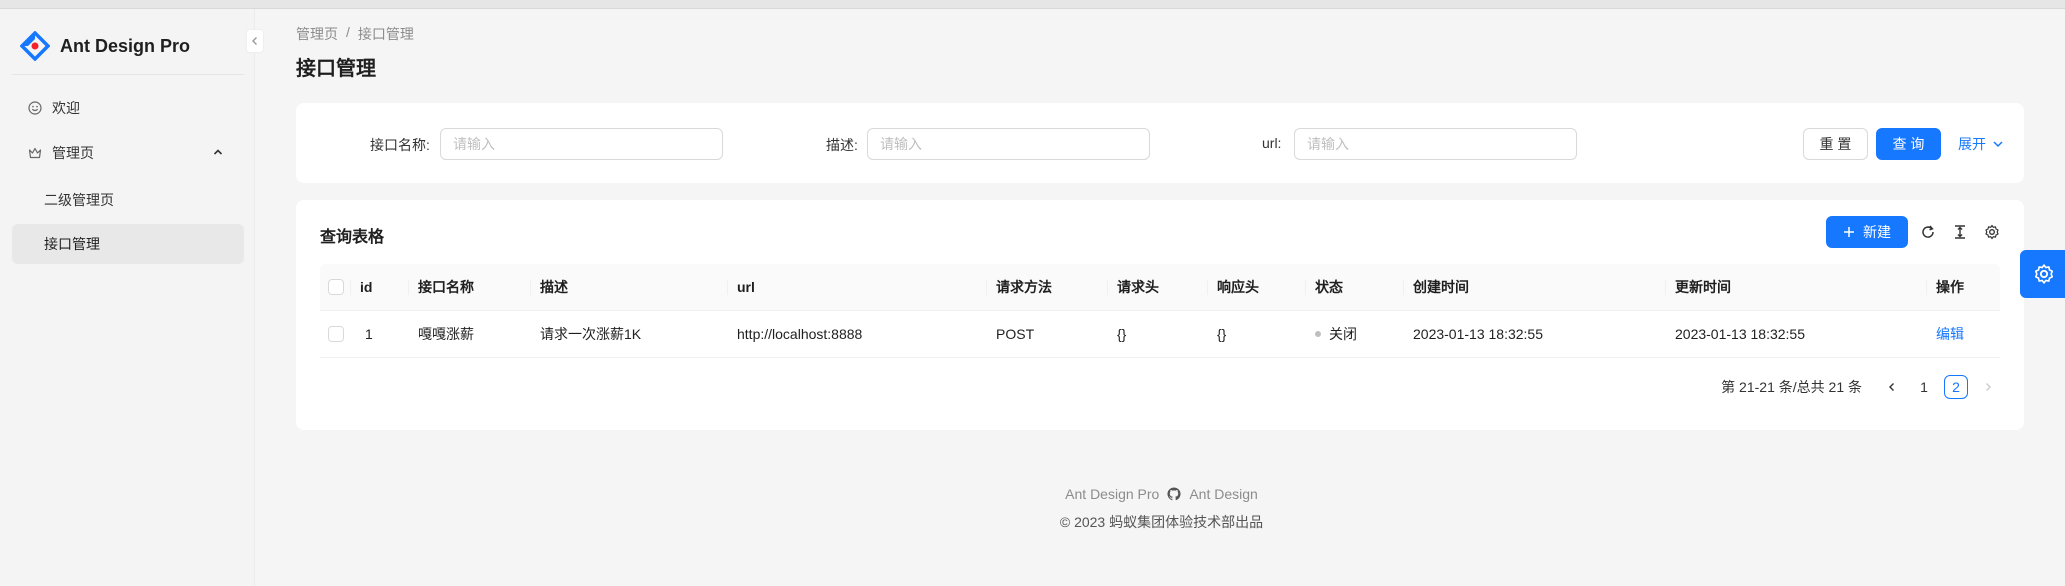  What do you see at coordinates (1169, 522) in the screenshot?
I see `copyright-text: 2023 蚂蚁集团体验技术部出品` at bounding box center [1169, 522].